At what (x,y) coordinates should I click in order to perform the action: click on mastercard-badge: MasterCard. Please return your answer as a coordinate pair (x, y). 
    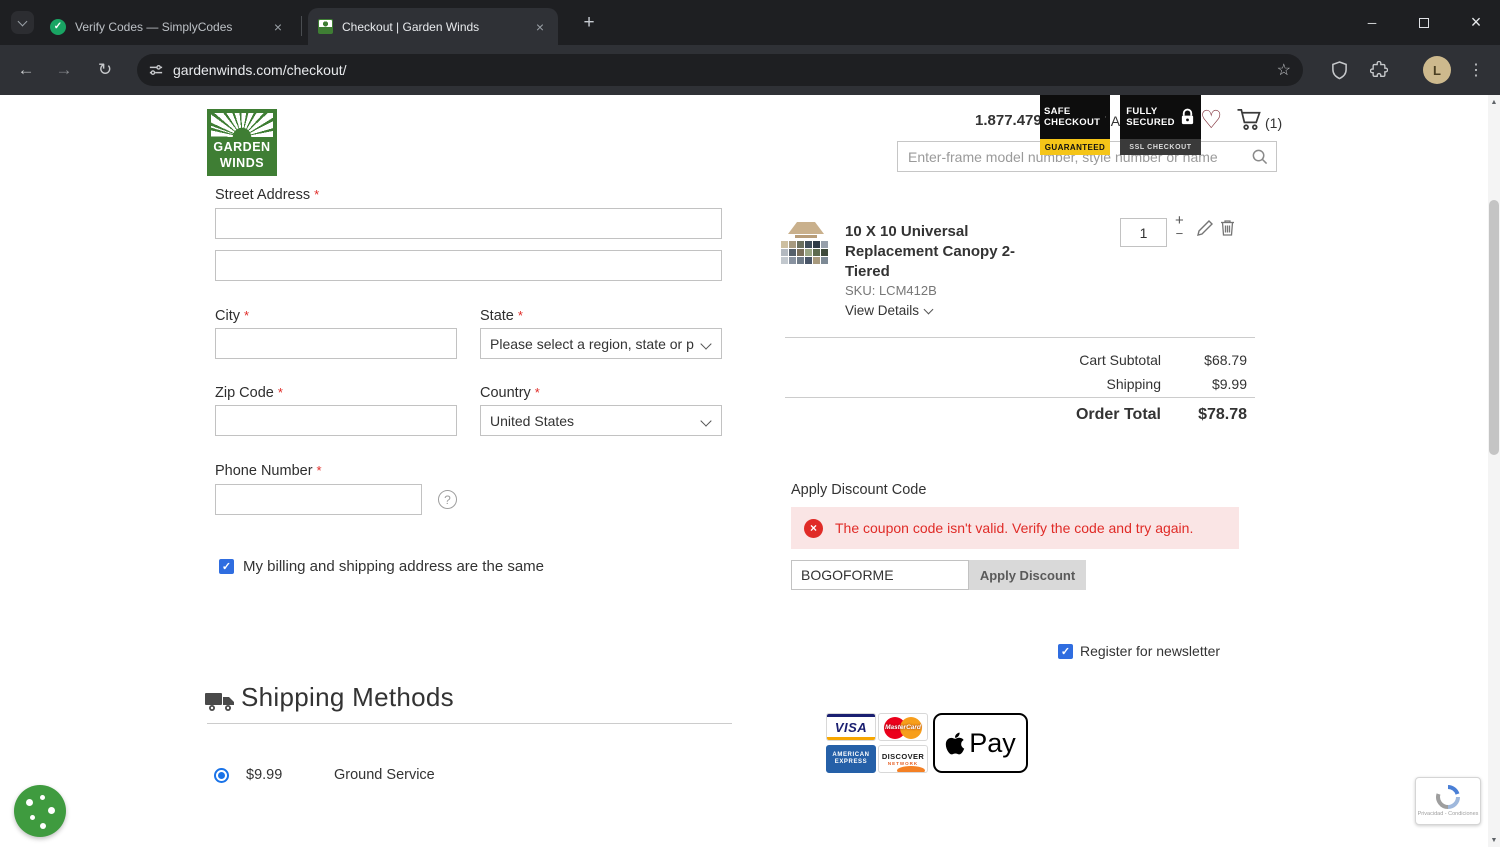
    Looking at the image, I should click on (903, 727).